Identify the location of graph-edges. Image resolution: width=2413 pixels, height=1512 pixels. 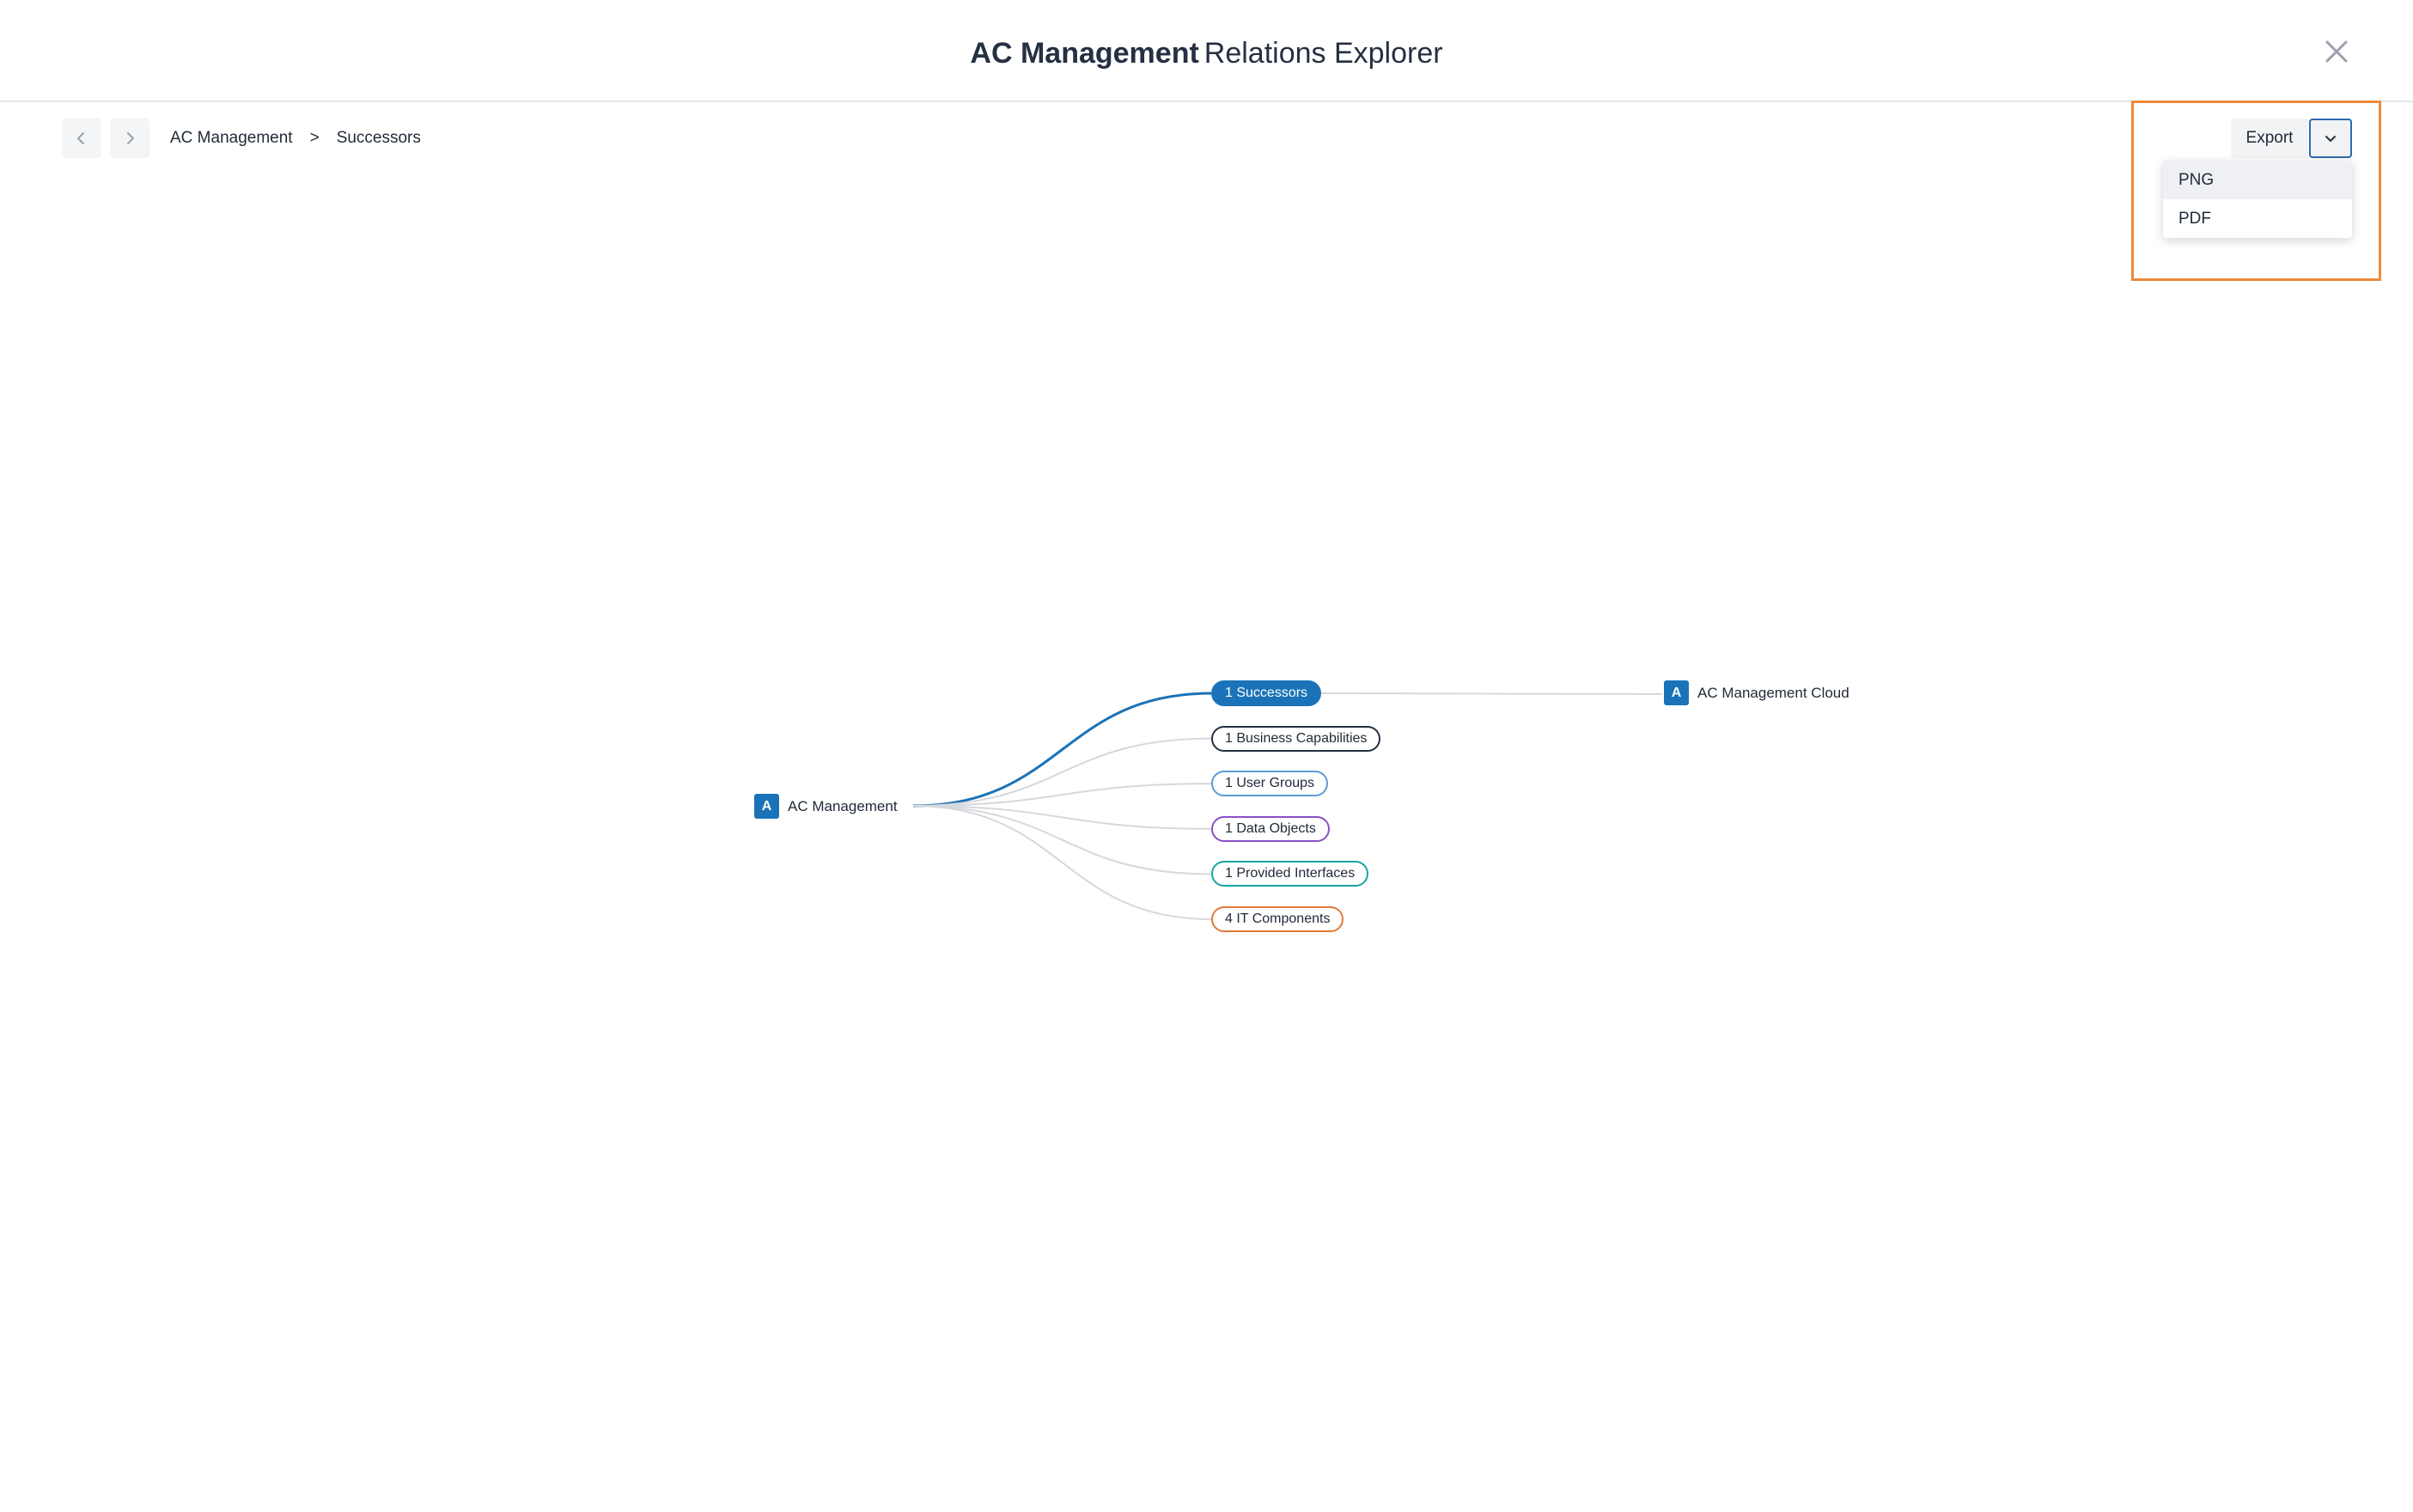
(1287, 806).